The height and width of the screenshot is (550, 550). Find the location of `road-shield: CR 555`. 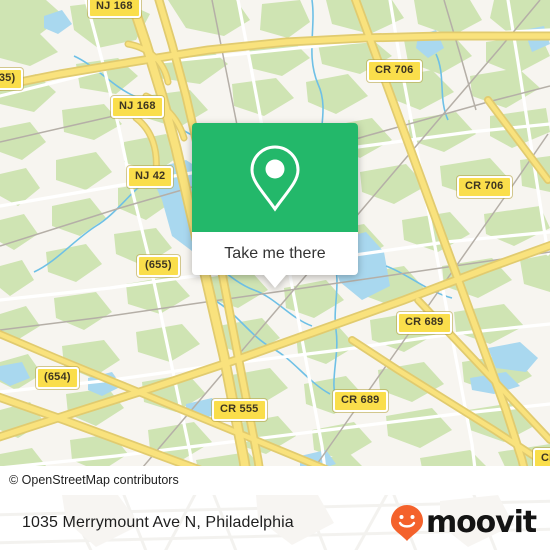

road-shield: CR 555 is located at coordinates (239, 410).